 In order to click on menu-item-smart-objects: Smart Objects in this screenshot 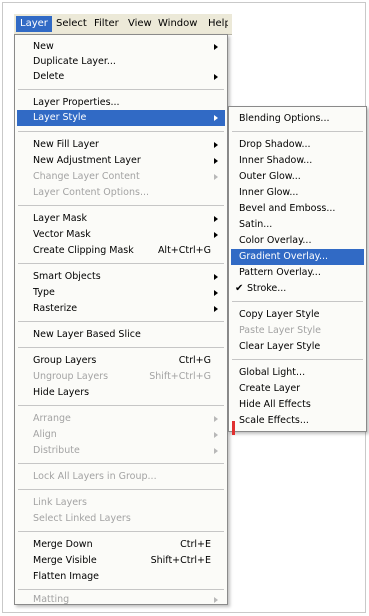, I will do `click(121, 277)`.